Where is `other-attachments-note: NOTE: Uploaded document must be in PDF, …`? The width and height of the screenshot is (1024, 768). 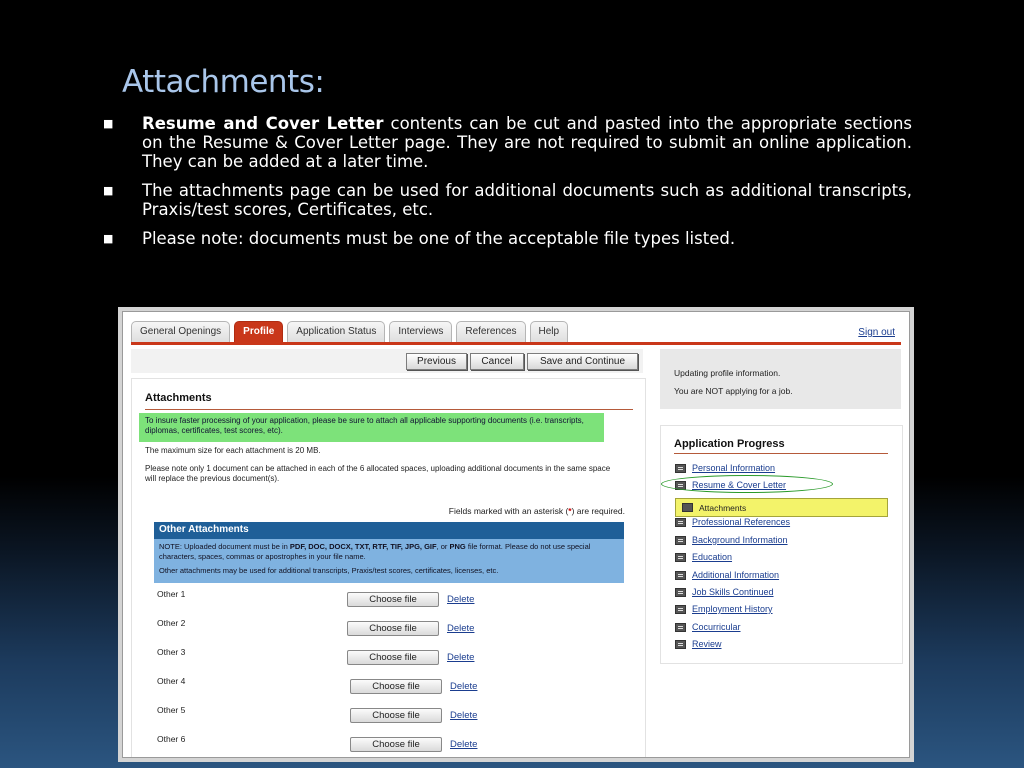
other-attachments-note: NOTE: Uploaded document must be in PDF, … is located at coordinates (389, 561).